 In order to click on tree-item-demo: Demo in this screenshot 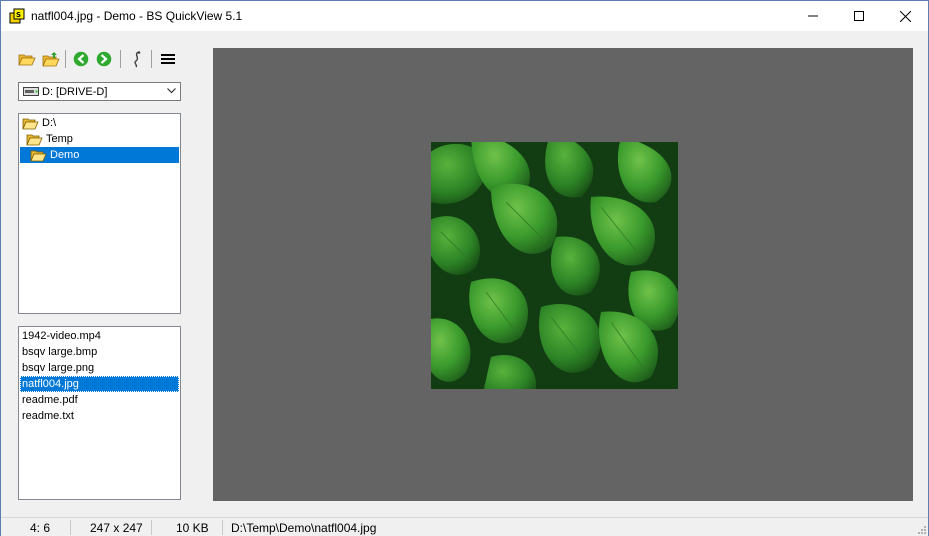, I will do `click(99, 155)`.